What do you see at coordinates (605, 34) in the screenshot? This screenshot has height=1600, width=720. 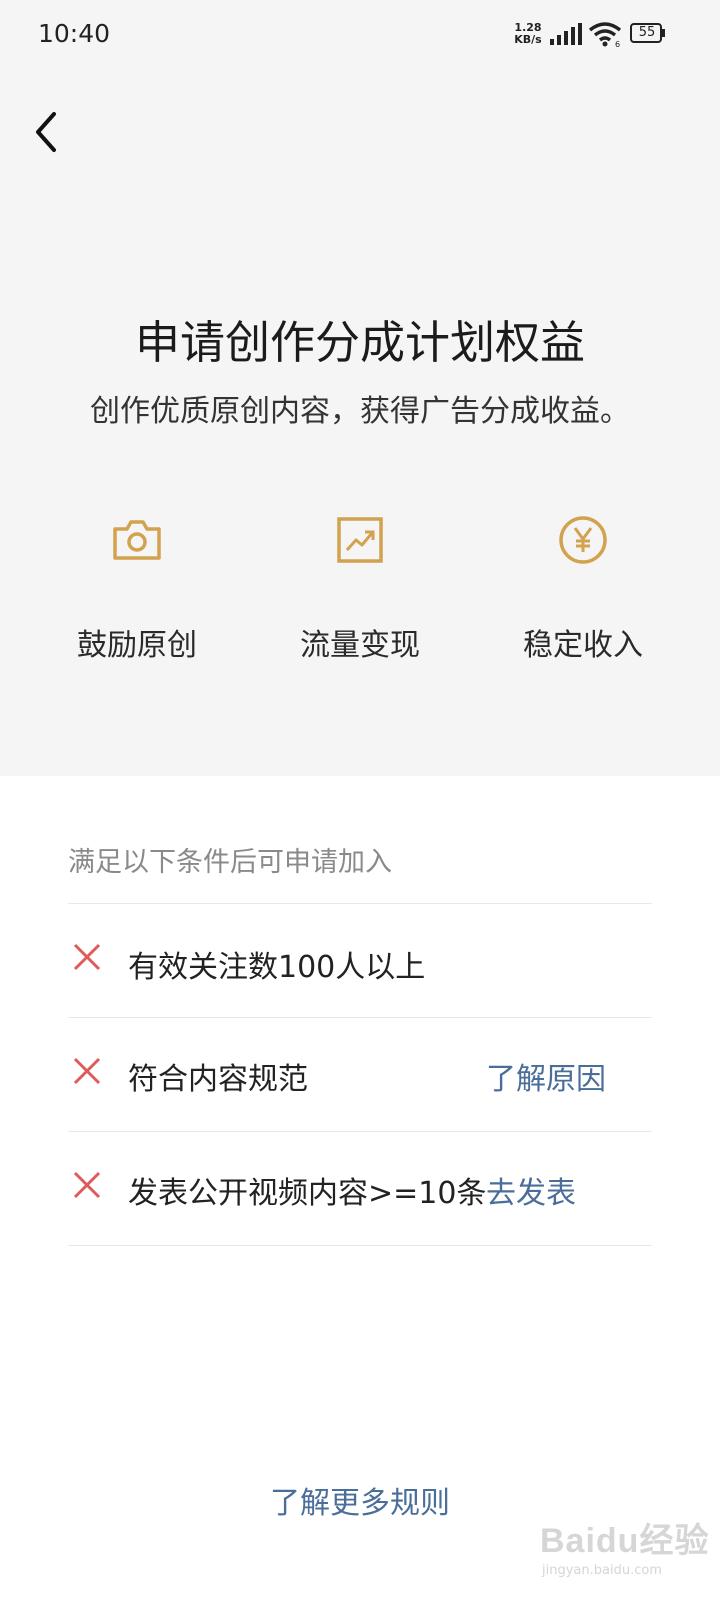 I see `wifi-icon: 6` at bounding box center [605, 34].